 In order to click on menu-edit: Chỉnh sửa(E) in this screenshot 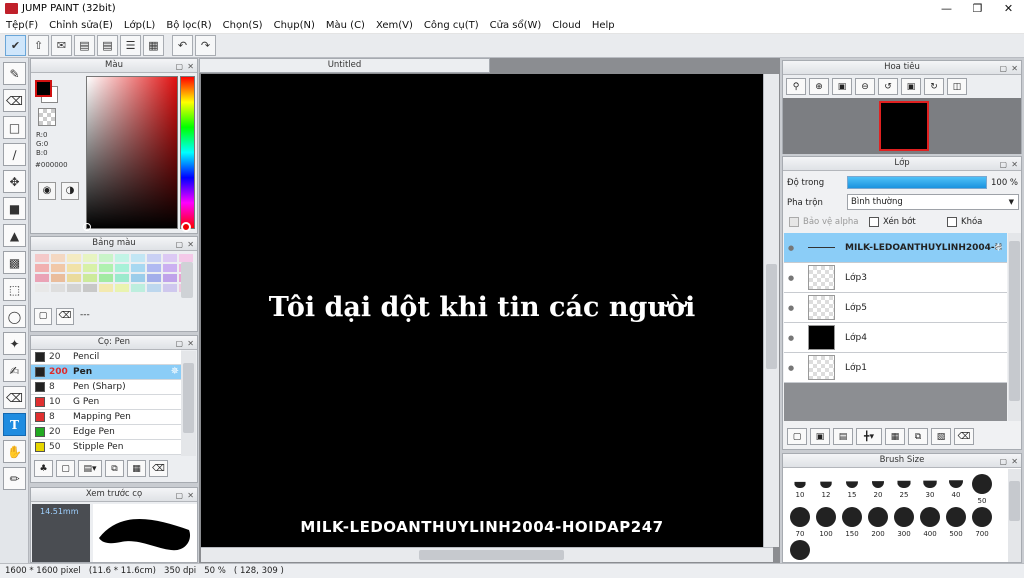, I will do `click(81, 25)`.